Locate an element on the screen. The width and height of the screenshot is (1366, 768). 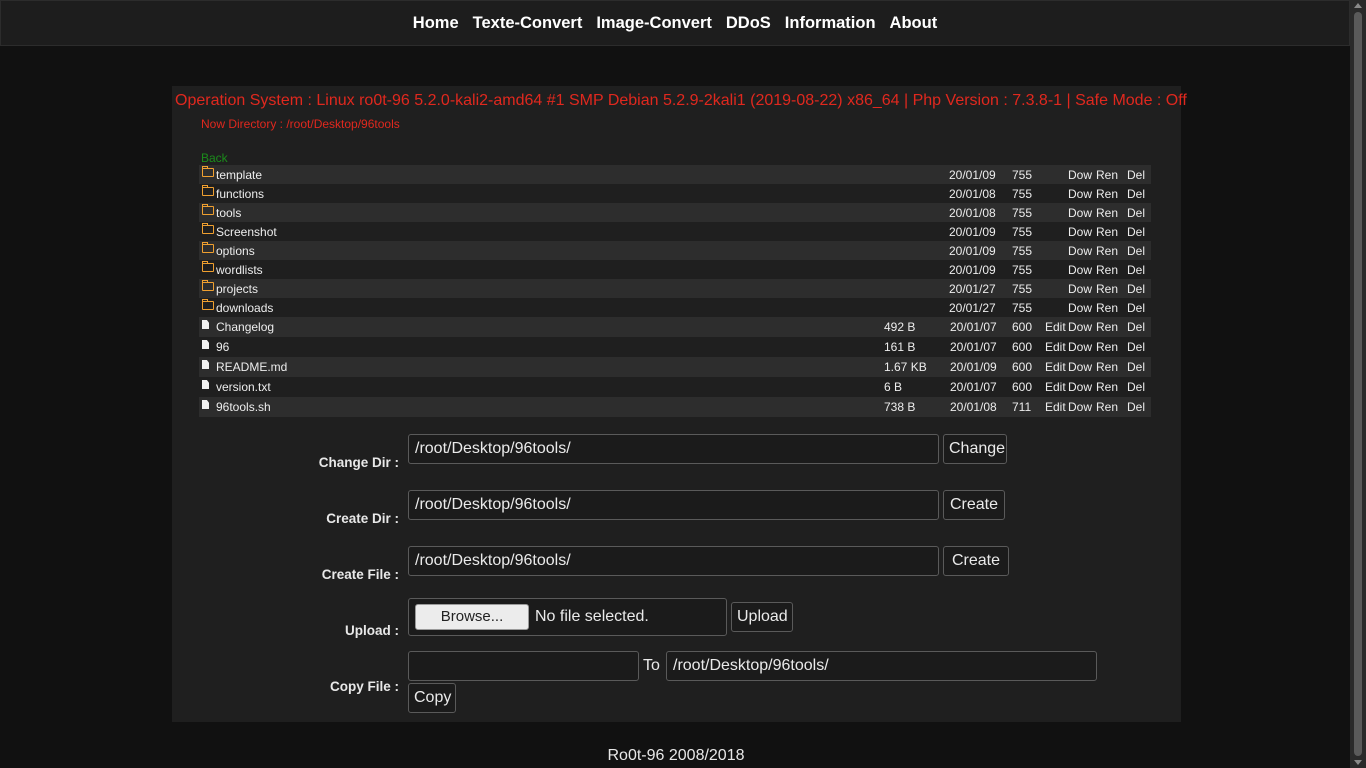
nav-texte-convert: Texte-Convert is located at coordinates (528, 23).